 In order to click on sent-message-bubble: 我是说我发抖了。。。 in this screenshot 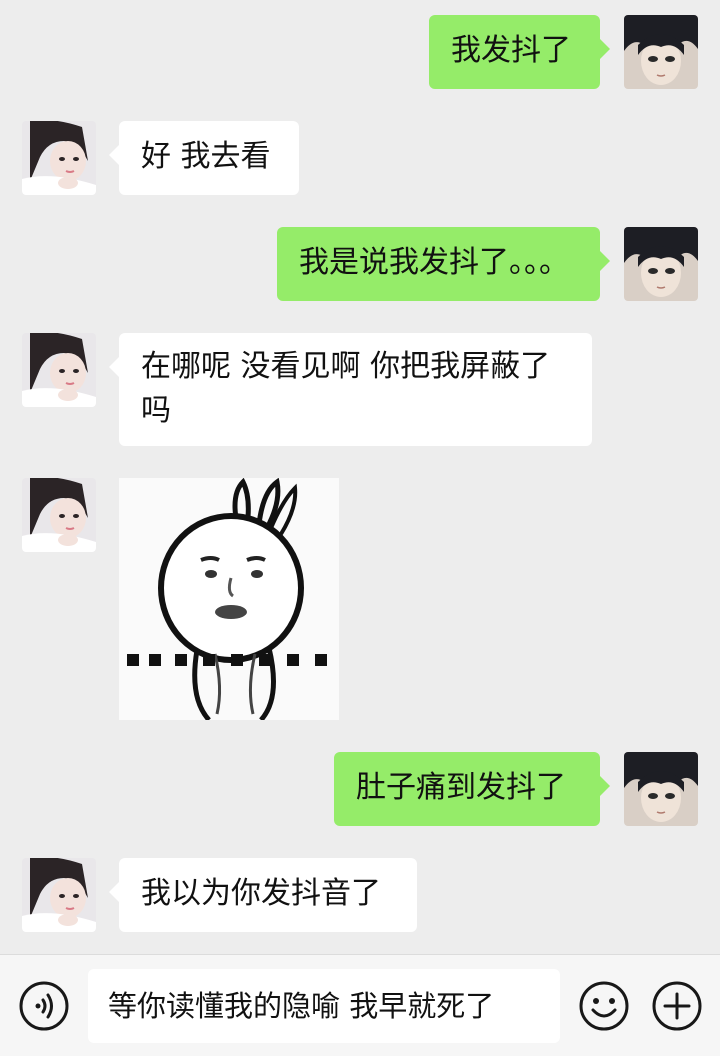, I will do `click(443, 264)`.